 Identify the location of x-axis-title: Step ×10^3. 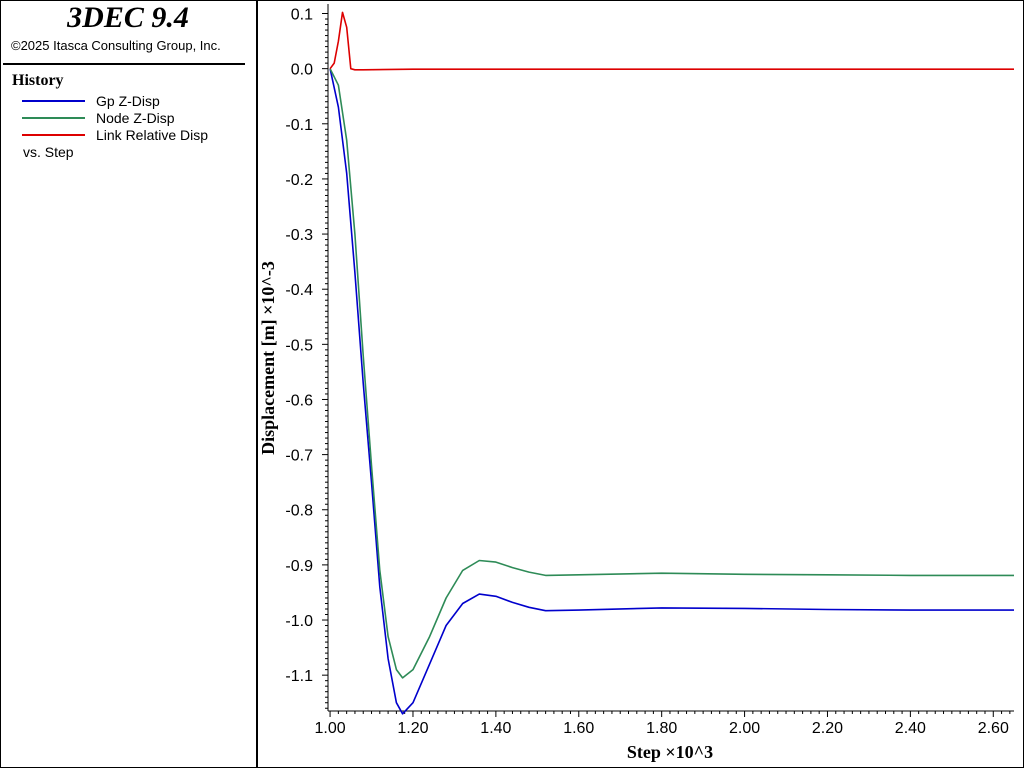
(670, 752).